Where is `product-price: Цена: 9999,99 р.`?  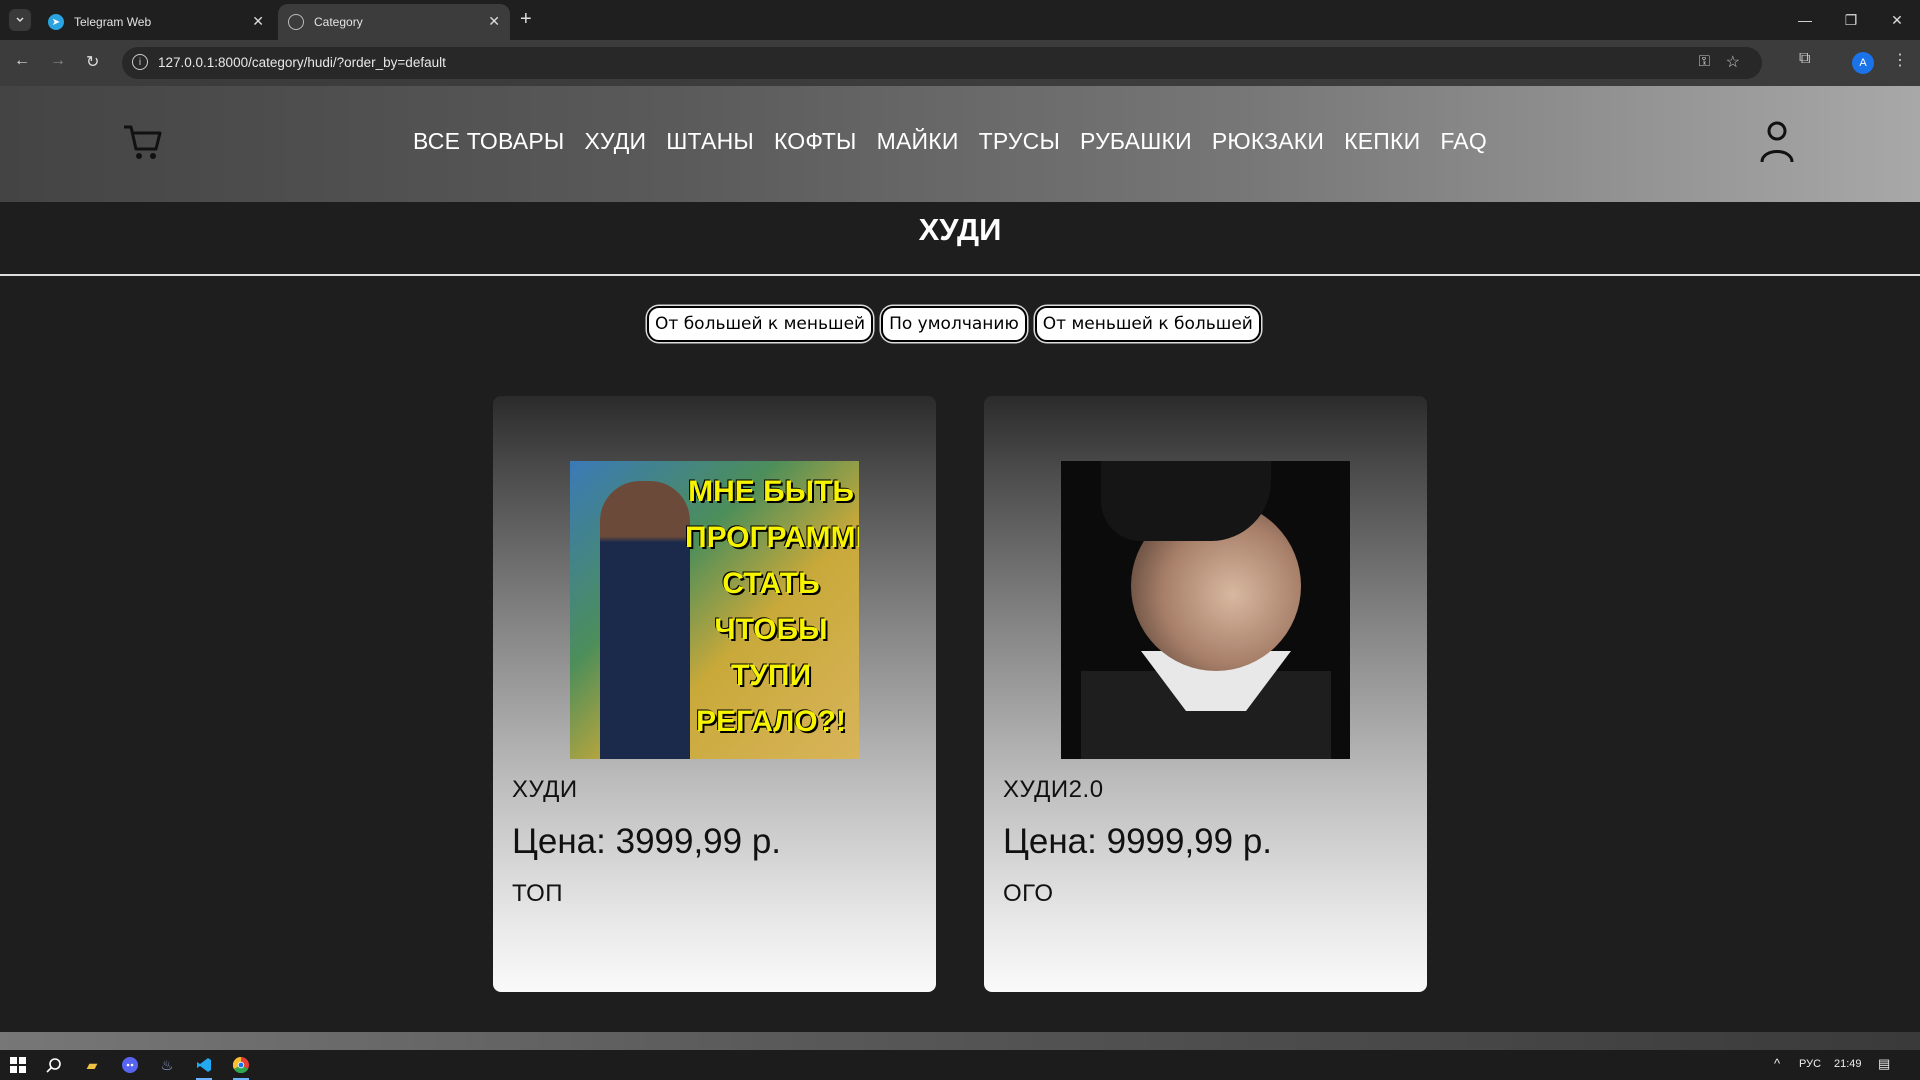
product-price: Цена: 9999,99 р. is located at coordinates (1138, 841).